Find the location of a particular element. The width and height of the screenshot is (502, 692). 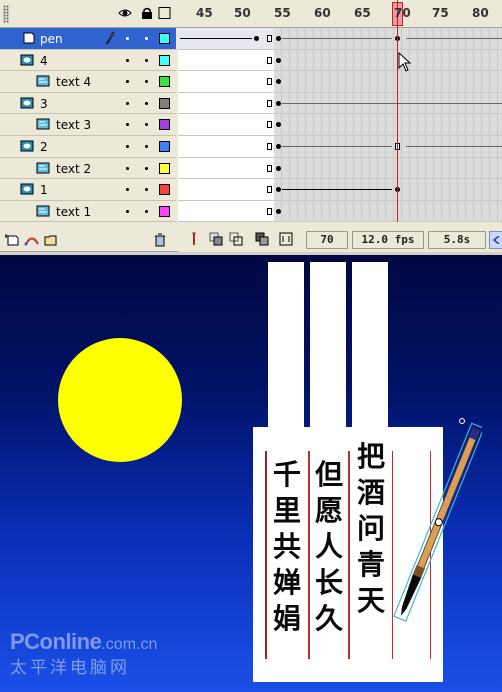

layer-row-text-2: text 2 is located at coordinates (88, 168).